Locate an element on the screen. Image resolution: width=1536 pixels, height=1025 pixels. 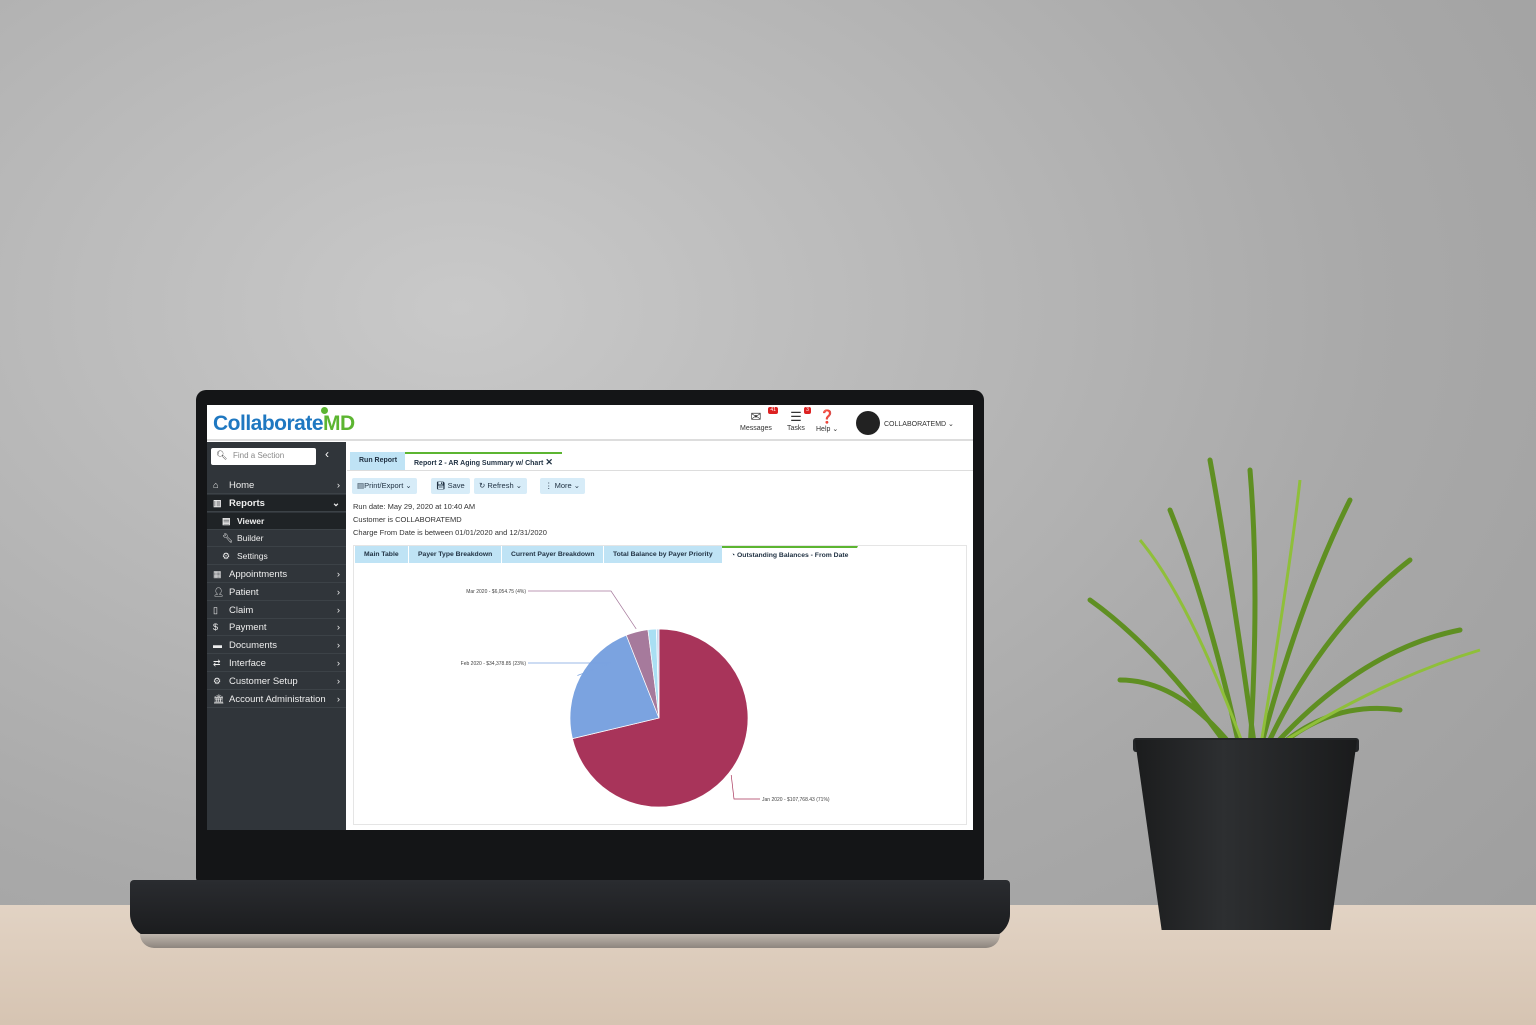
plant-leaves is located at coordinates (1284, 605).